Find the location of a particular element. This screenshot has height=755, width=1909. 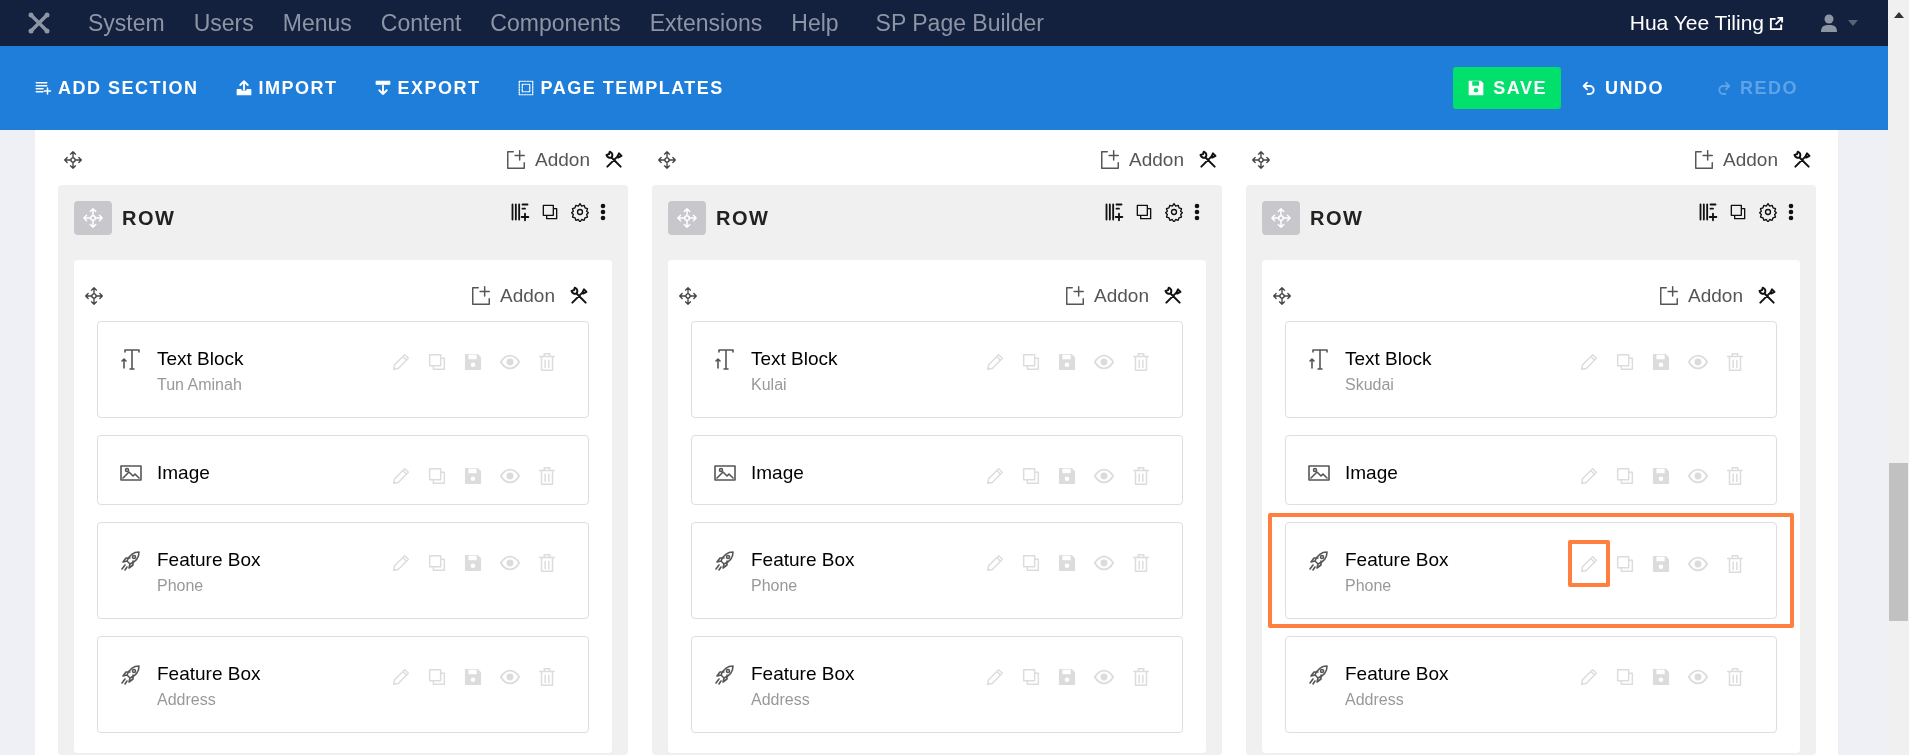

menu-item: Components is located at coordinates (555, 23).